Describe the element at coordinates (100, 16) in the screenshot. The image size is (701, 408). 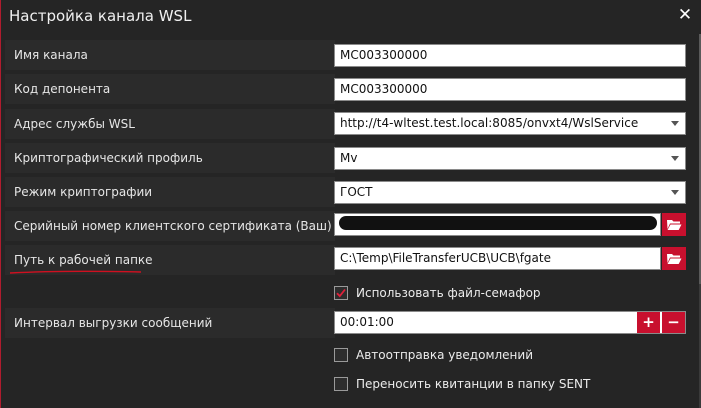
I see `dialog-title: Настройка канала WSL` at that location.